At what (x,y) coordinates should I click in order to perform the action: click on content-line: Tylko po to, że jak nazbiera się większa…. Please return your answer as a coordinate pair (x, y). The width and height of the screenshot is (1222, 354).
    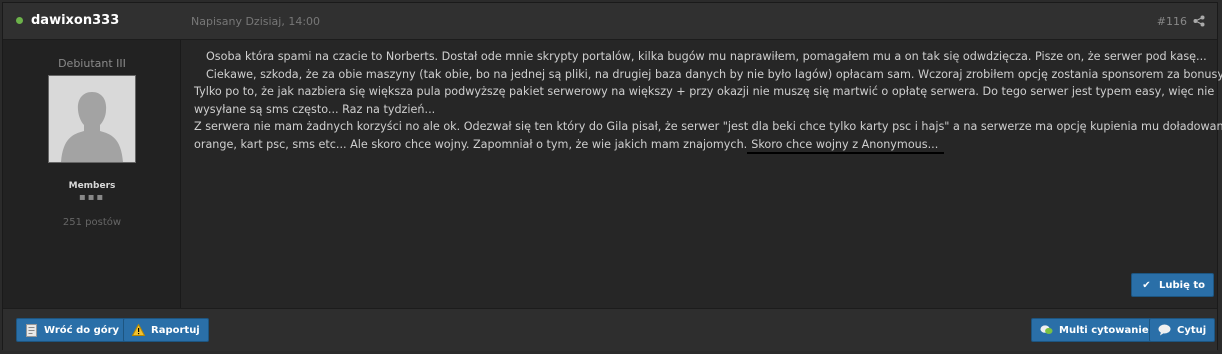
    Looking at the image, I should click on (704, 92).